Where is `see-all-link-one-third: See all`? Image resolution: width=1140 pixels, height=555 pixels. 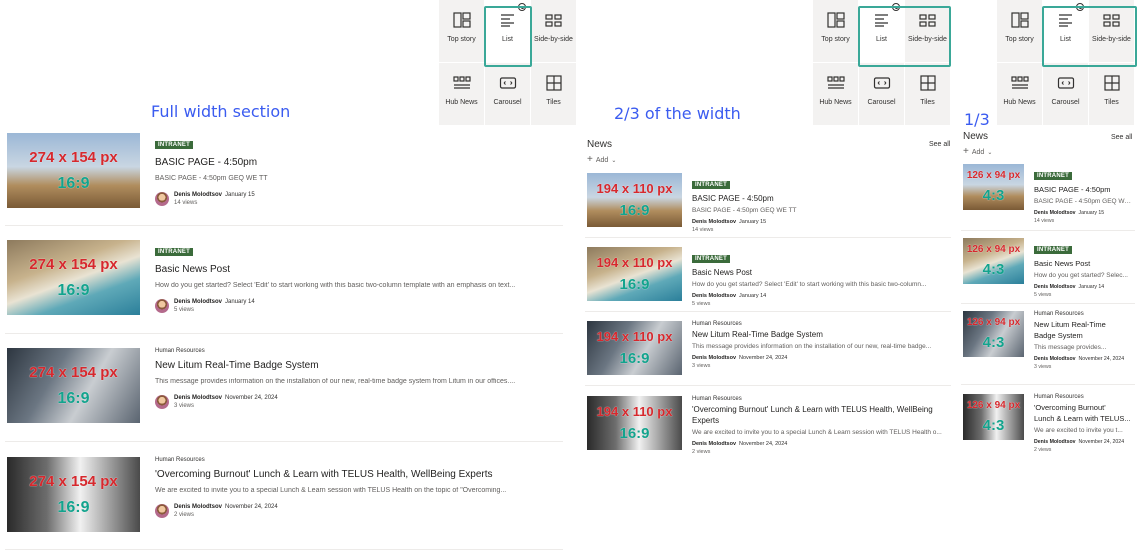 see-all-link-one-third: See all is located at coordinates (1121, 137).